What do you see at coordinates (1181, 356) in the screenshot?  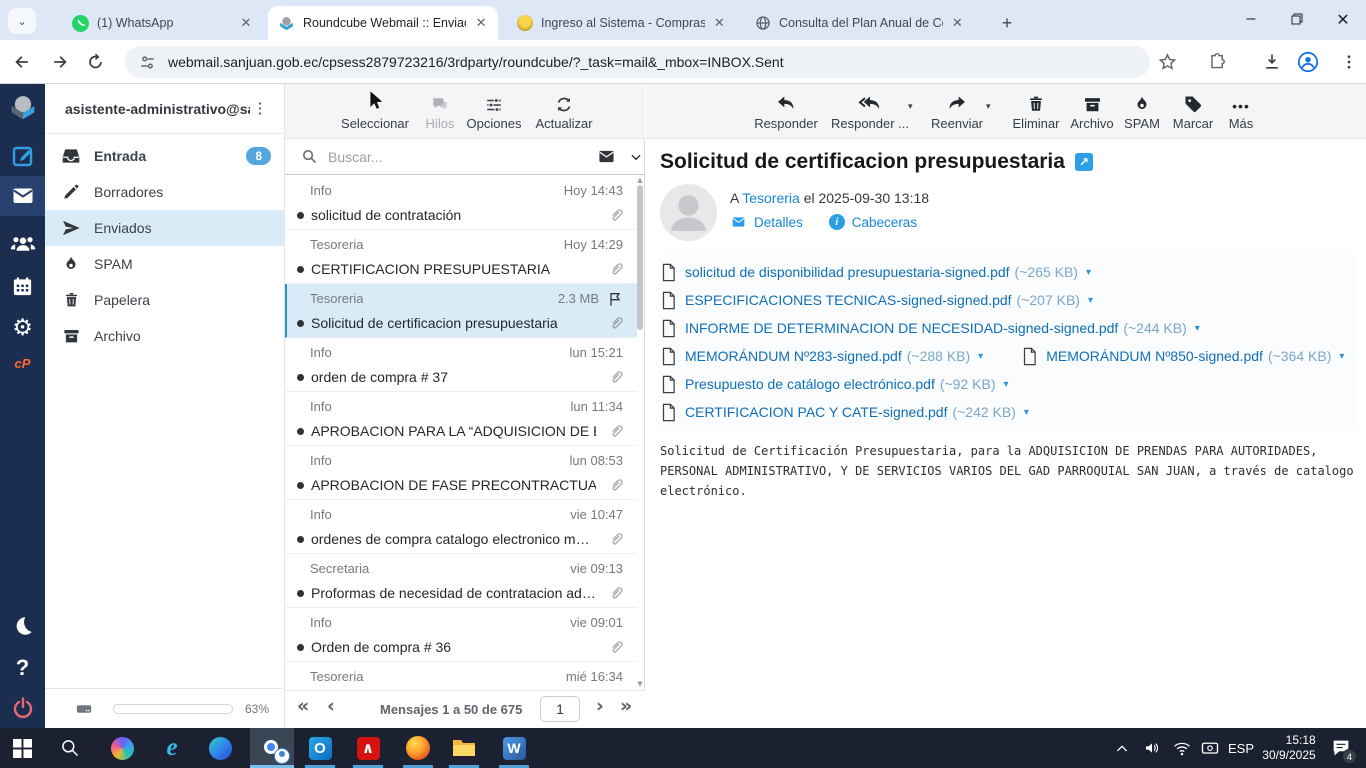 I see `attachment-item: MEMORÁNDUM Nº850-signed.pdf (~364 KB) ▾` at bounding box center [1181, 356].